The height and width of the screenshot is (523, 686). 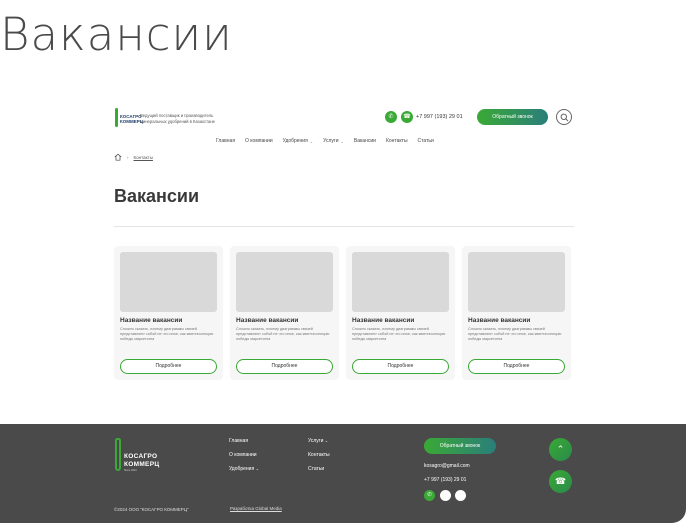 I want to click on footer-link-contacts: Контакты, so click(x=319, y=459).